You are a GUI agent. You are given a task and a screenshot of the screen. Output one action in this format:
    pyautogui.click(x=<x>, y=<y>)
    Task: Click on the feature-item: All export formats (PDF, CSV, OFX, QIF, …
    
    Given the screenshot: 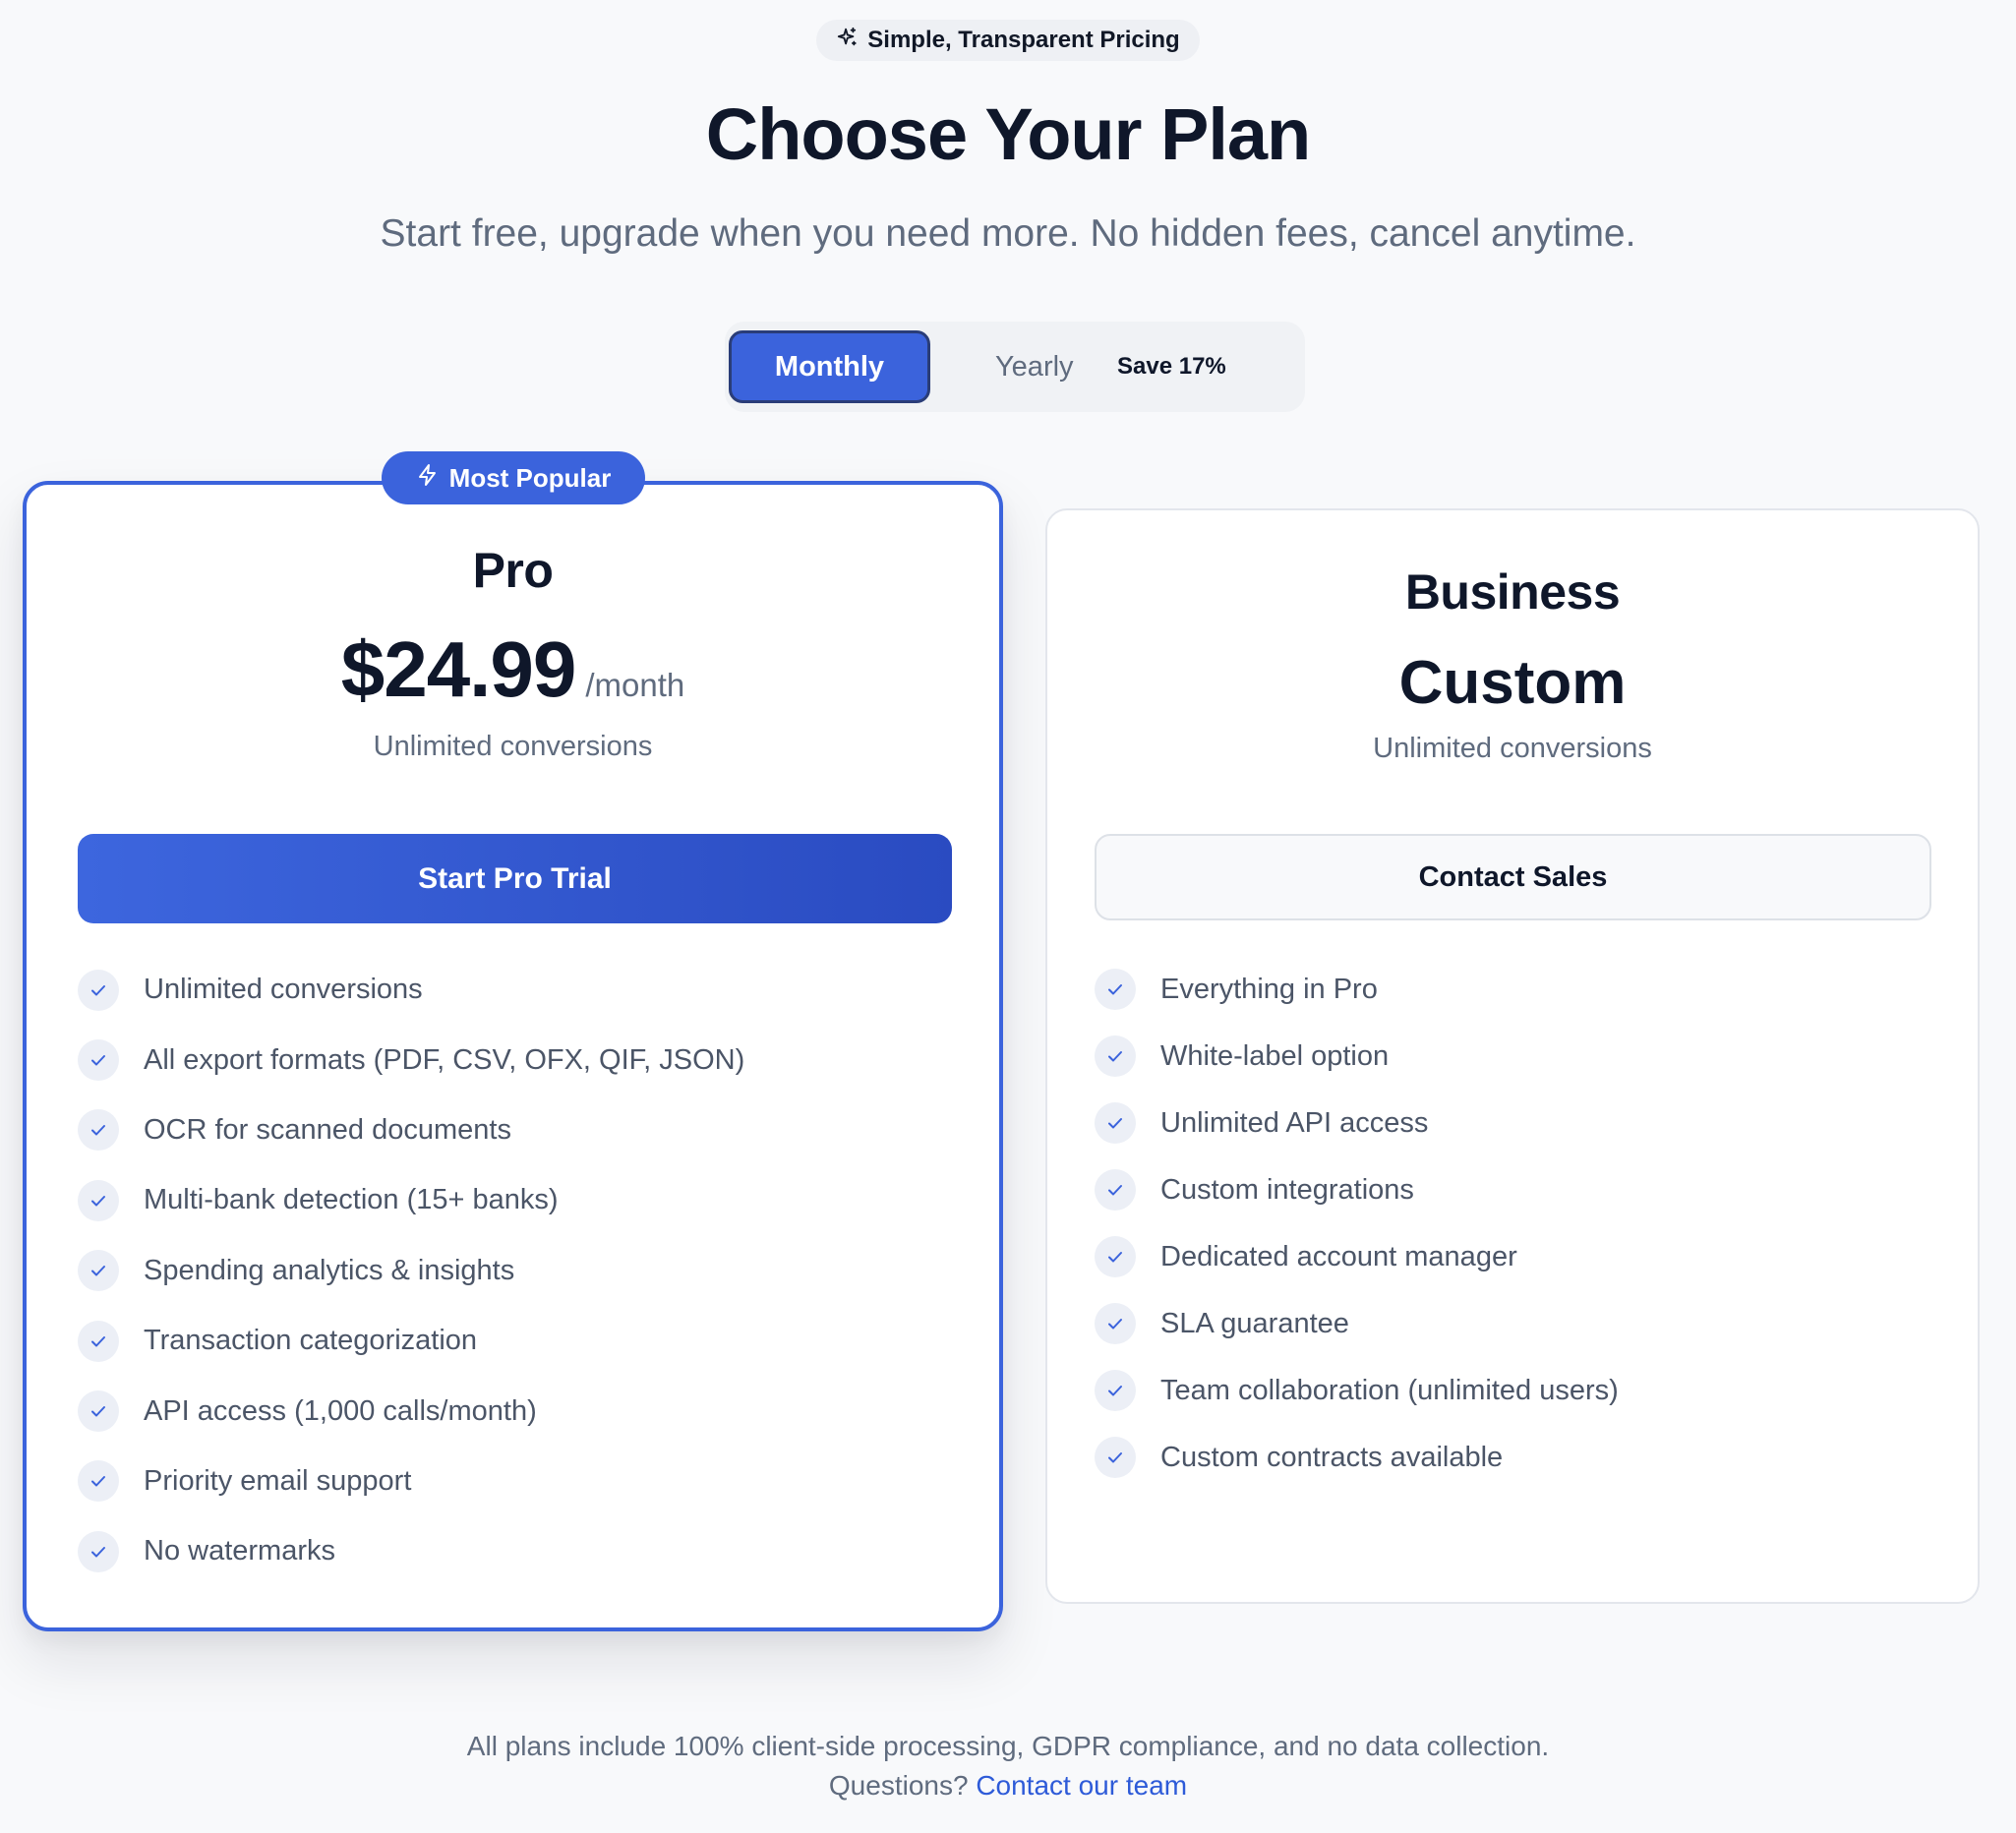 What is the action you would take?
    pyautogui.click(x=411, y=1059)
    